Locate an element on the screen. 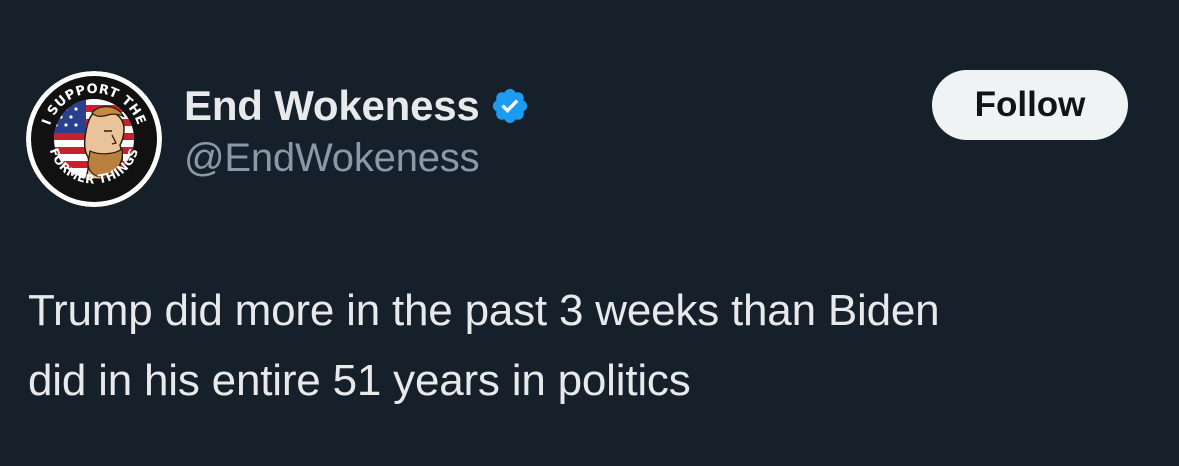 The image size is (1179, 466). display-name: End Wokeness is located at coordinates (332, 106).